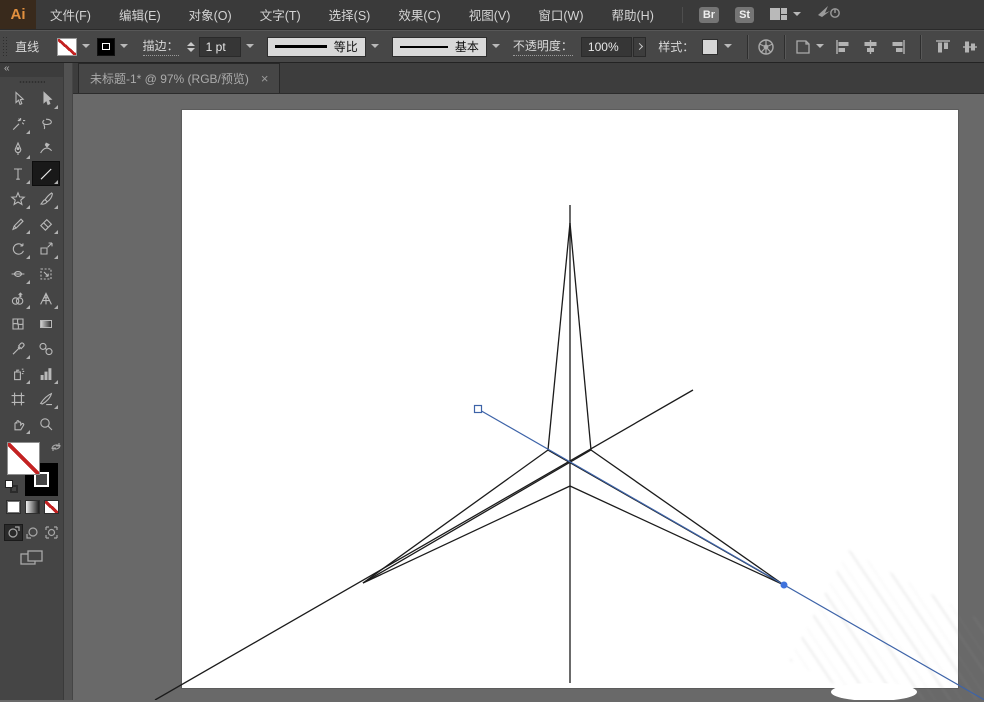 Image resolution: width=984 pixels, height=702 pixels. I want to click on tools-panel-bottom, so click(31, 568).